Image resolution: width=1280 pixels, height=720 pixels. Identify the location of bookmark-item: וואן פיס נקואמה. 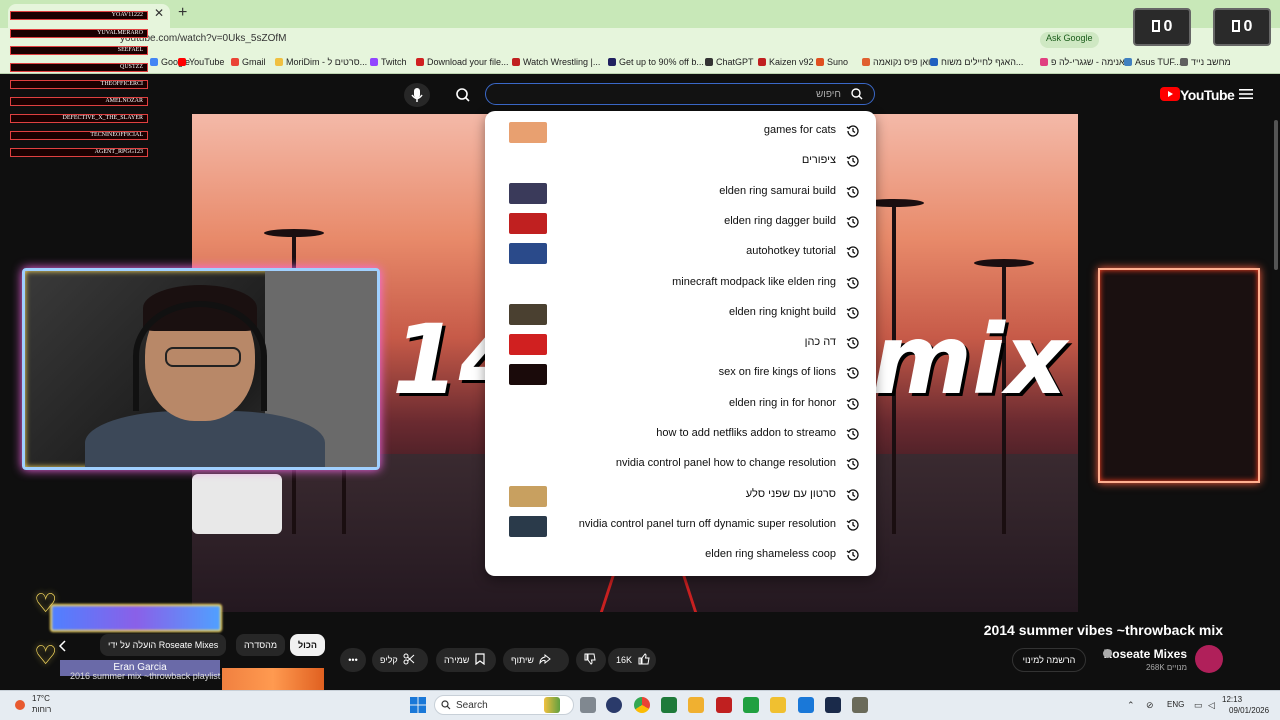
(897, 62).